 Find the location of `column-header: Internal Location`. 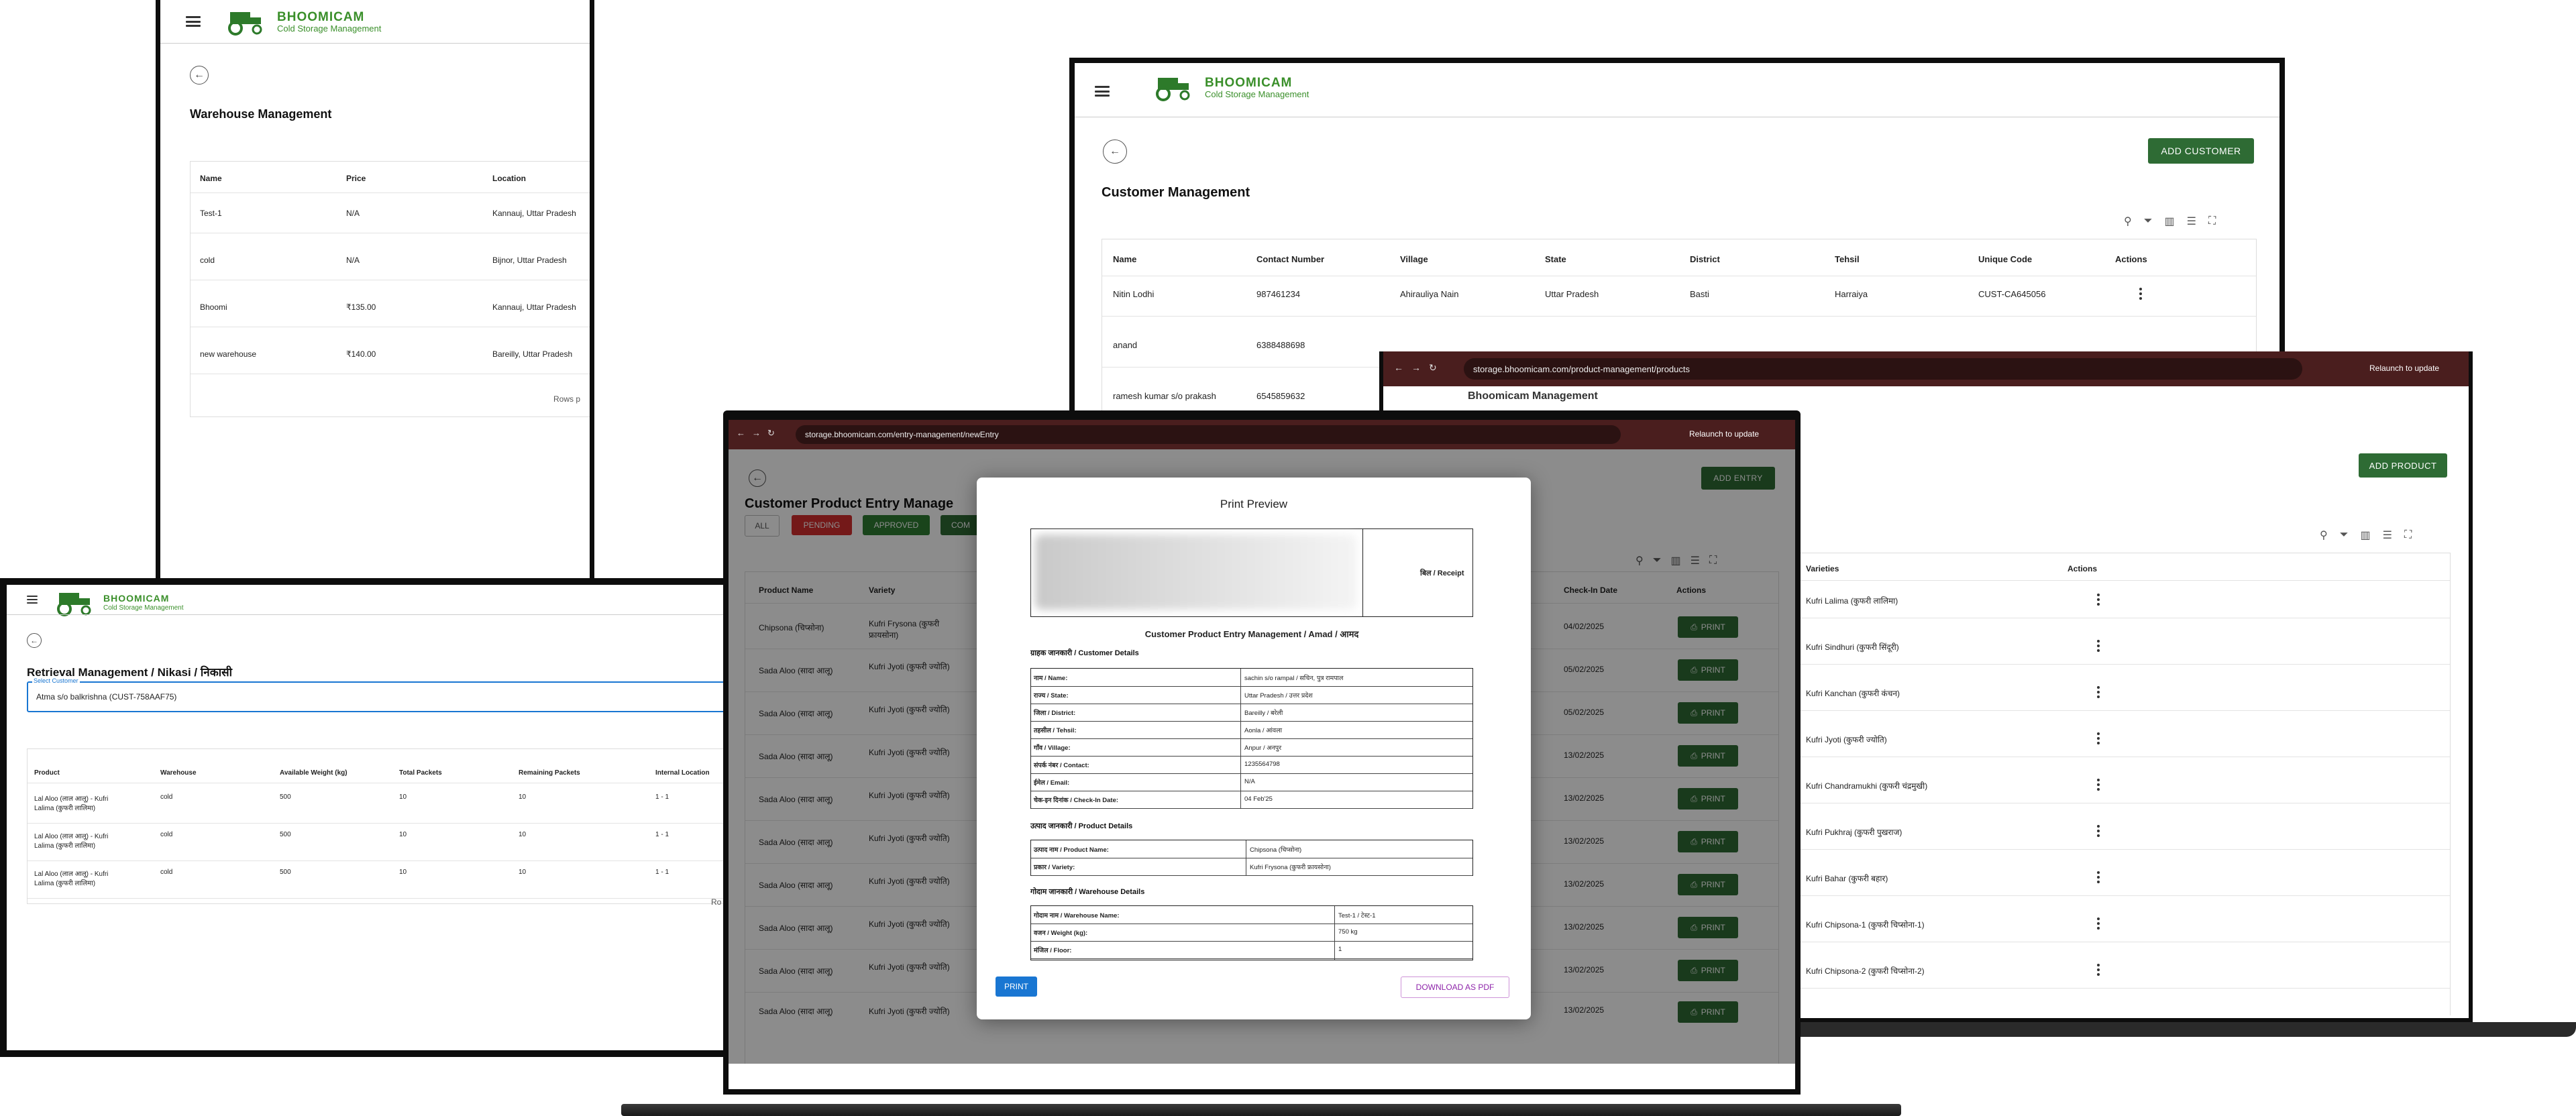

column-header: Internal Location is located at coordinates (682, 773).